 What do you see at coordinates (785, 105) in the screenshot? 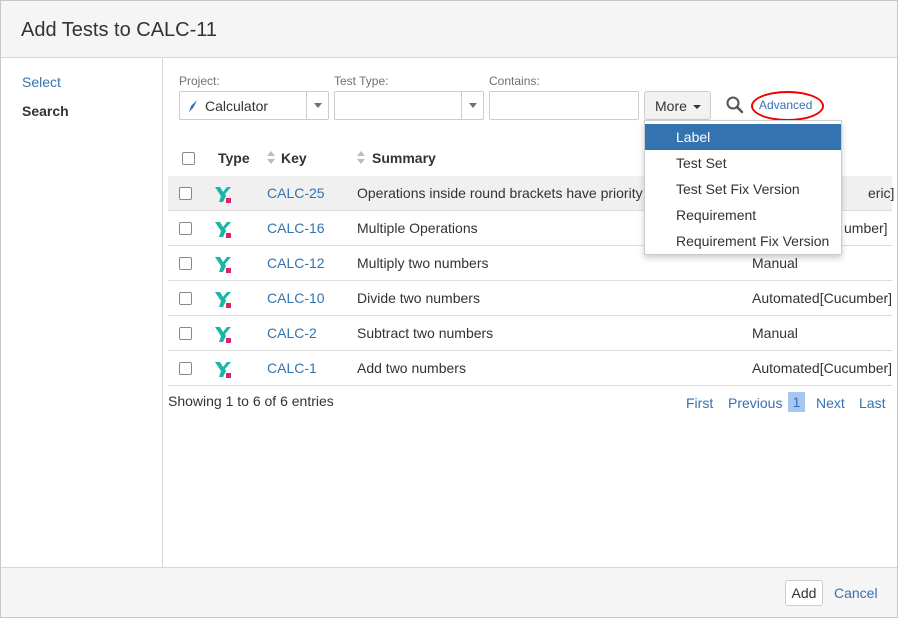
I see `advanced-link: Advanced` at bounding box center [785, 105].